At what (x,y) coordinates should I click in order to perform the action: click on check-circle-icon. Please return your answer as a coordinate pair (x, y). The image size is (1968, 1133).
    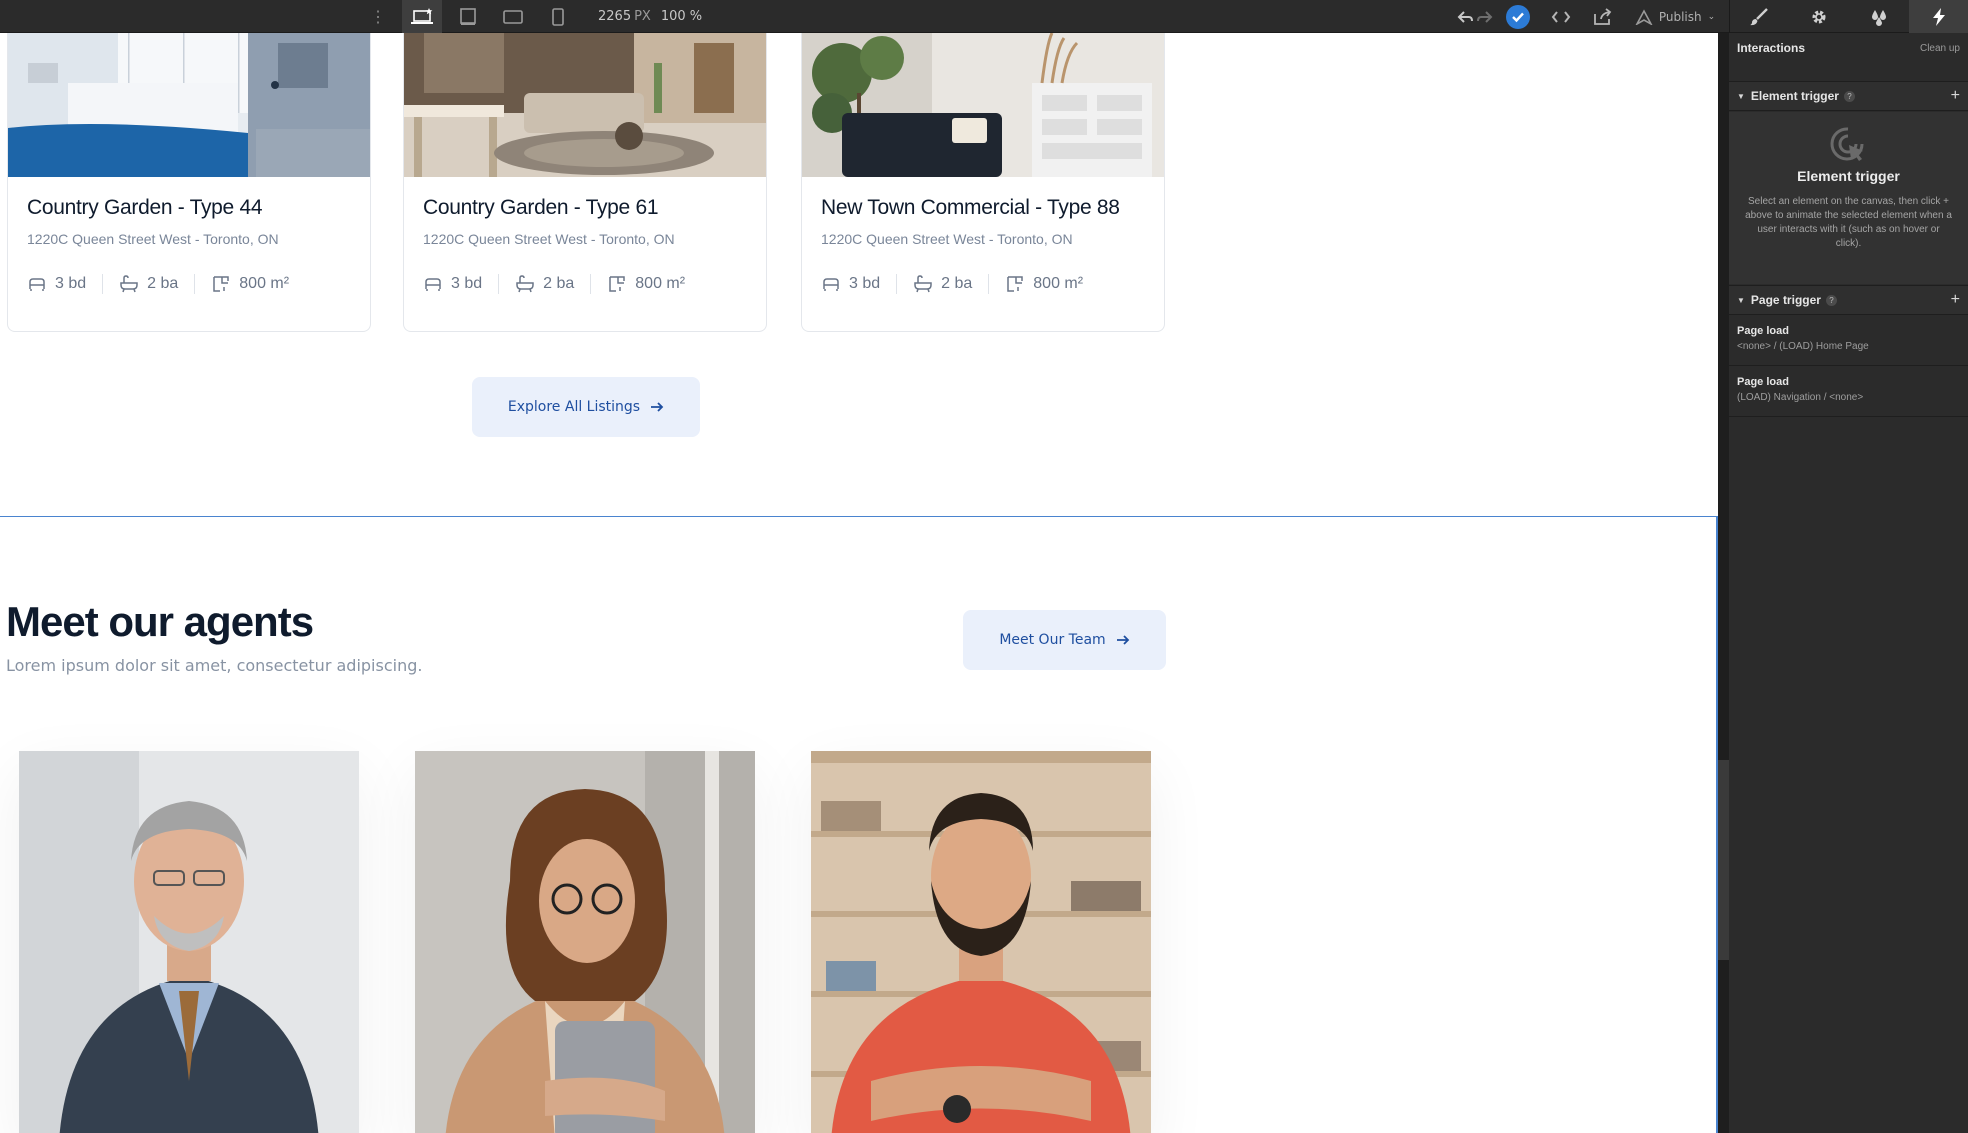
    Looking at the image, I should click on (1518, 16).